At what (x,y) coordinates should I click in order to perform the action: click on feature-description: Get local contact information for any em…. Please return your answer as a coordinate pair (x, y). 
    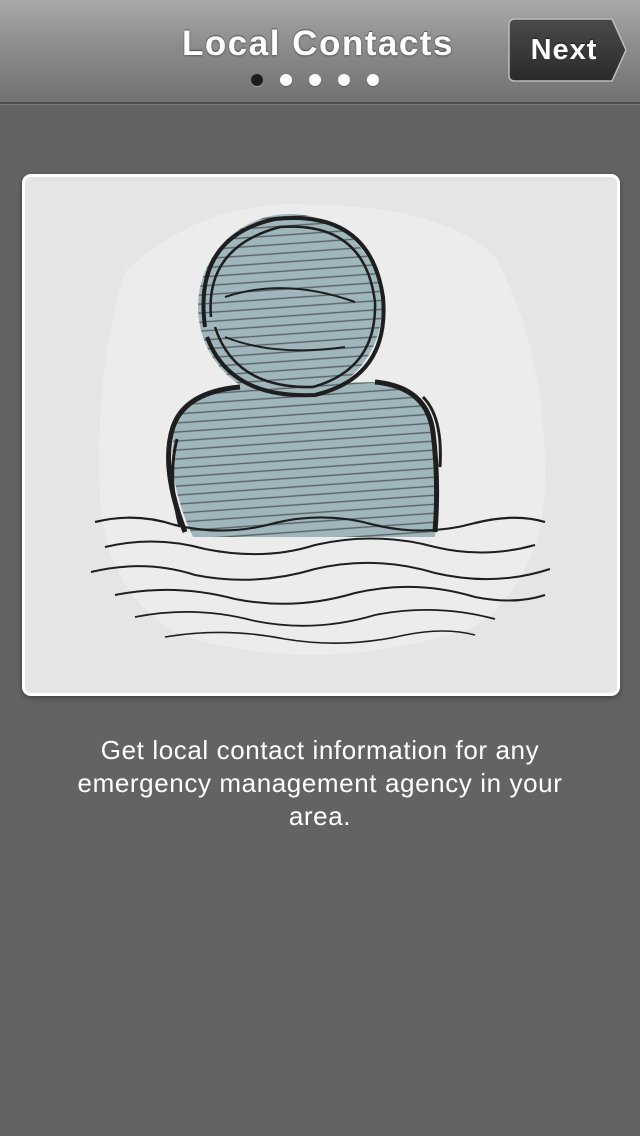
    Looking at the image, I should click on (320, 783).